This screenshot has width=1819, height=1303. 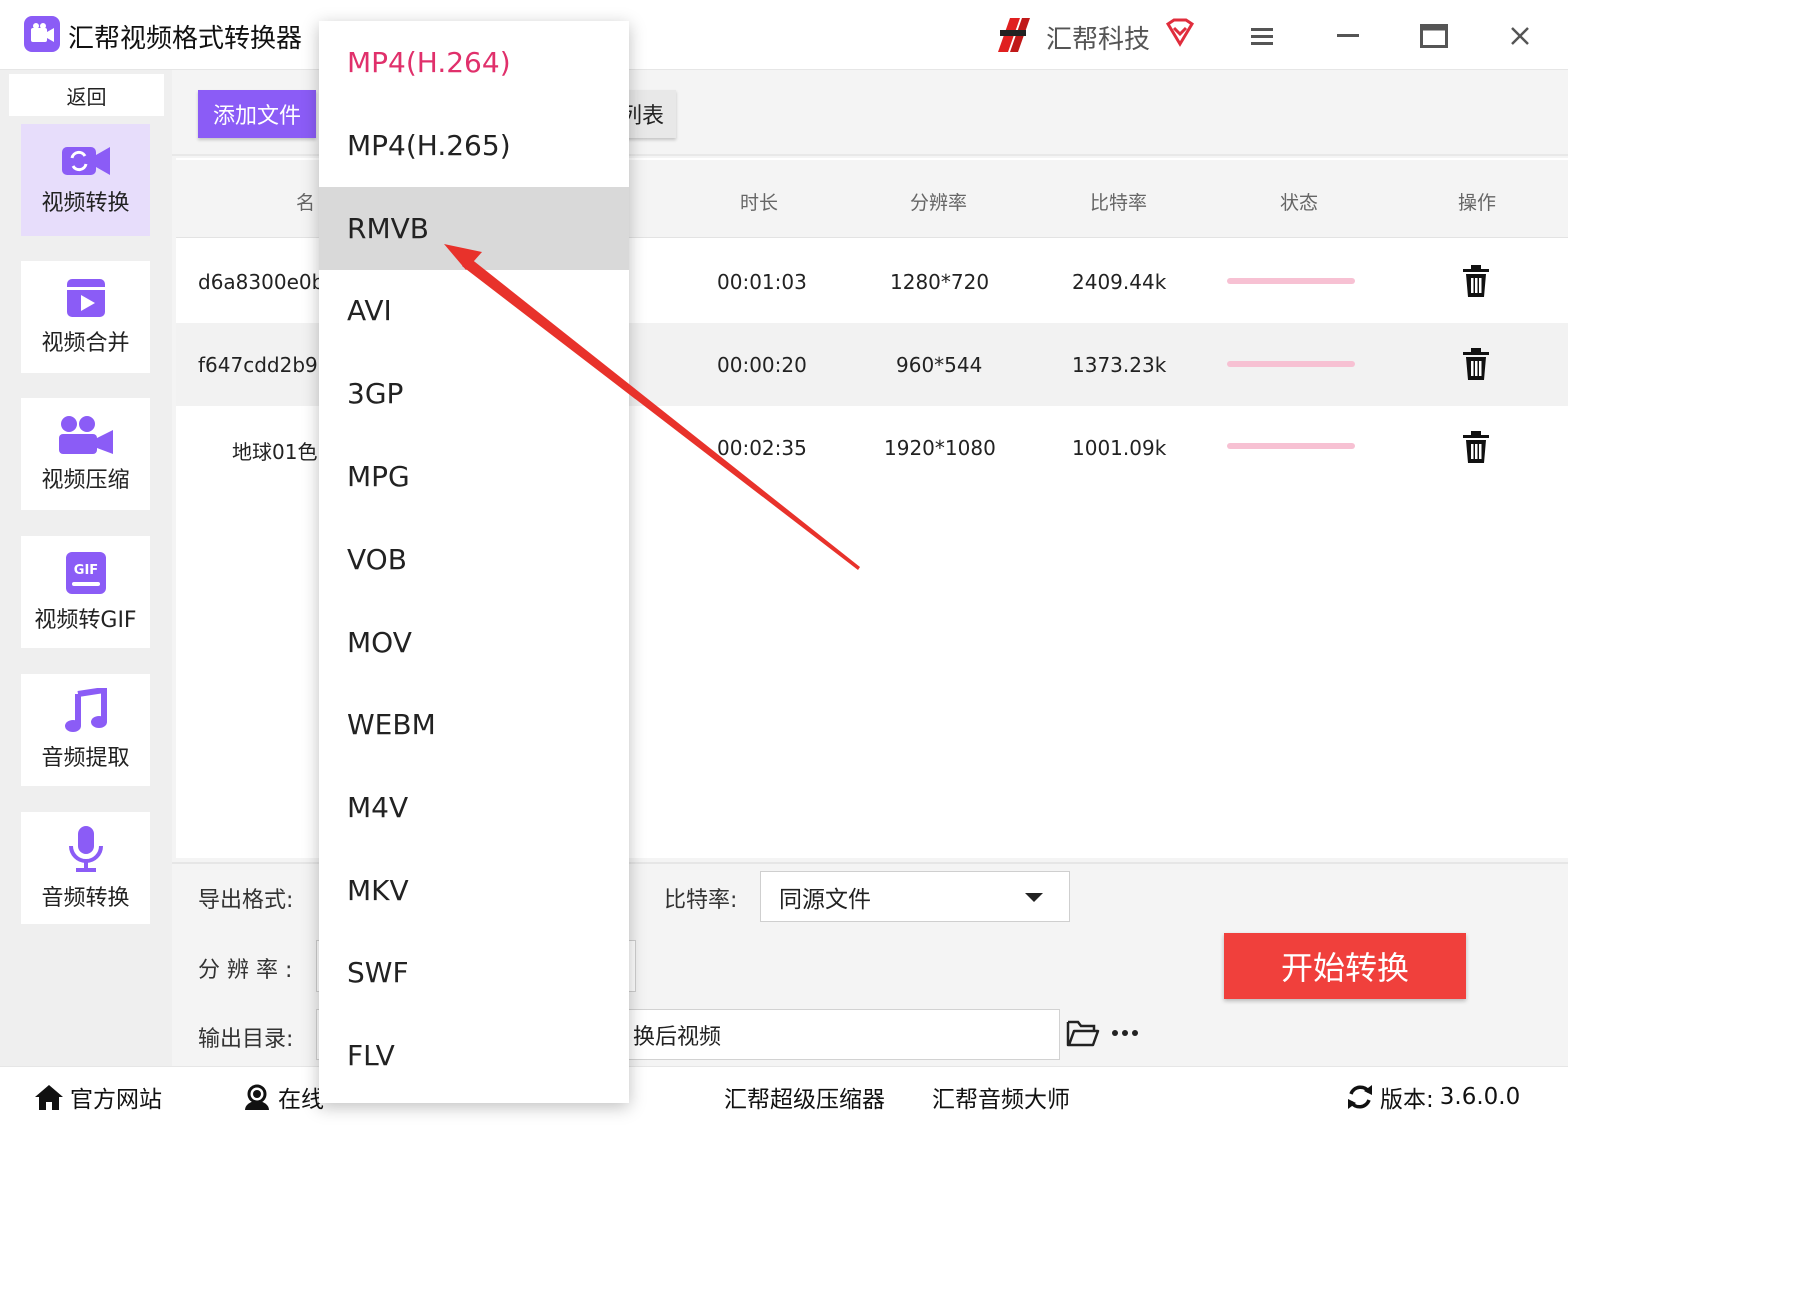 What do you see at coordinates (42, 34) in the screenshot?
I see `app-logo-icon` at bounding box center [42, 34].